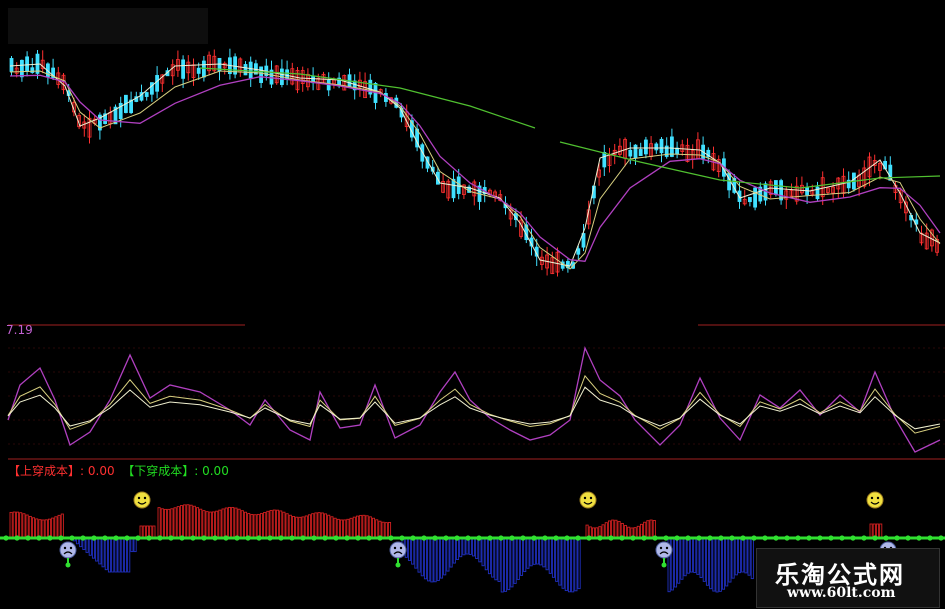 This screenshot has width=945, height=609. I want to click on watermark-badge: 乐淘公式网 www.60lt.com, so click(848, 578).